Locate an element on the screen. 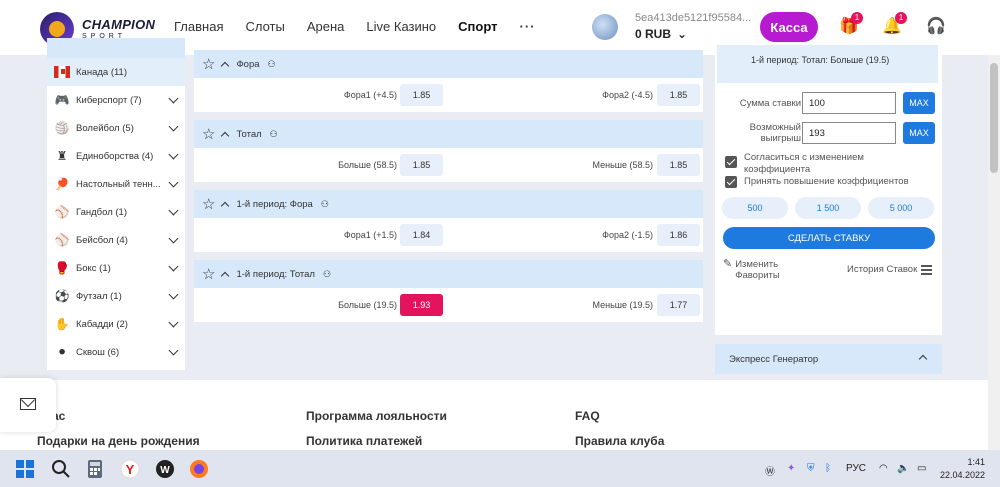 This screenshot has height=487, width=1000. accept-changes-checkbox is located at coordinates (731, 162).